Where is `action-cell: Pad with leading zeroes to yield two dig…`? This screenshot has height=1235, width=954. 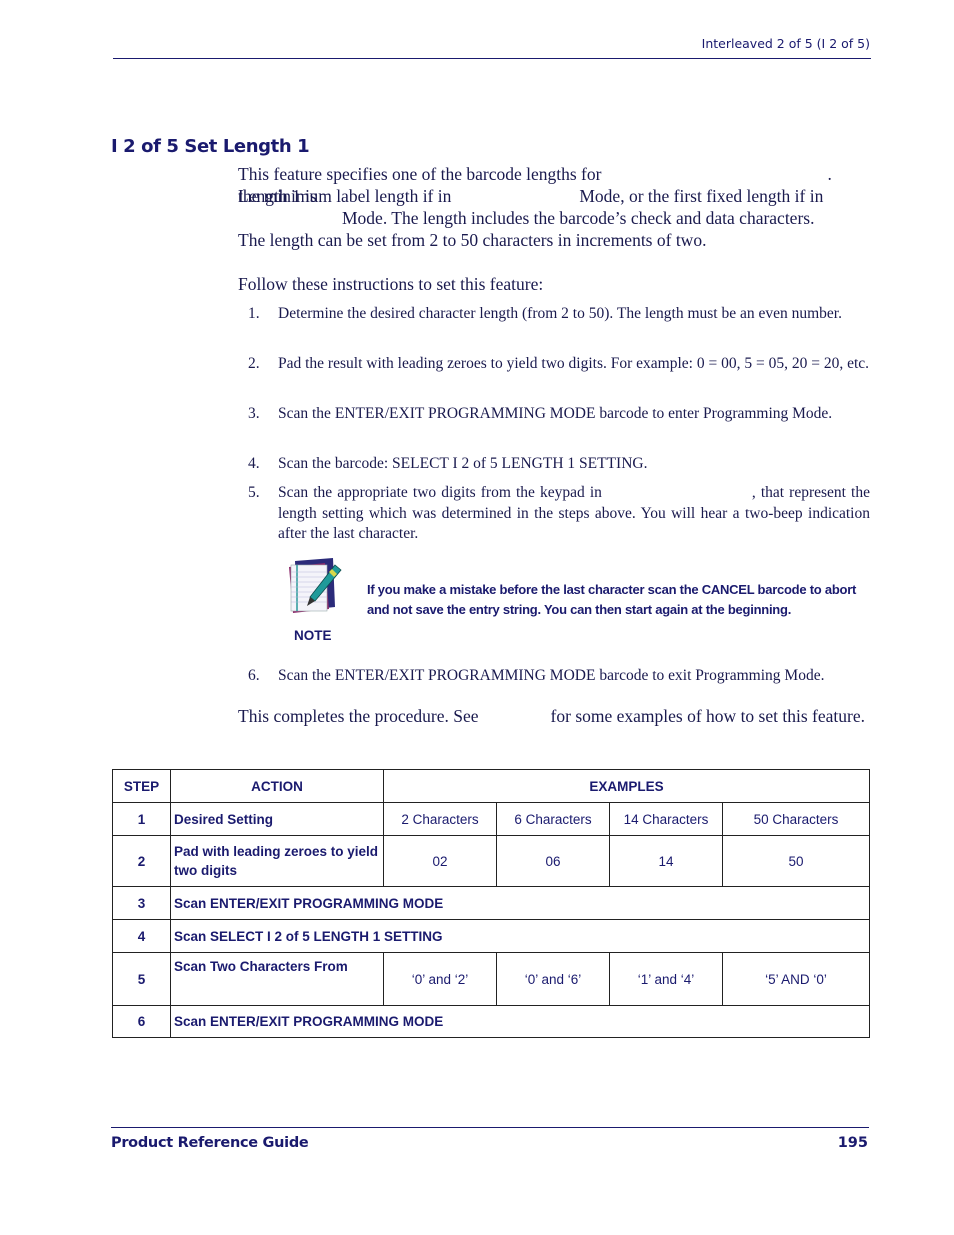
action-cell: Pad with leading zeroes to yield two dig… is located at coordinates (277, 861).